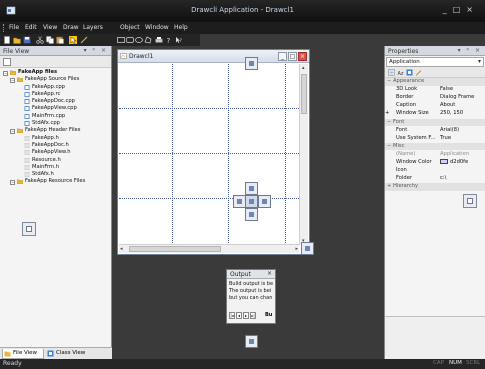  Describe the element at coordinates (93, 27) in the screenshot. I see `menu-layers: Layers` at that location.